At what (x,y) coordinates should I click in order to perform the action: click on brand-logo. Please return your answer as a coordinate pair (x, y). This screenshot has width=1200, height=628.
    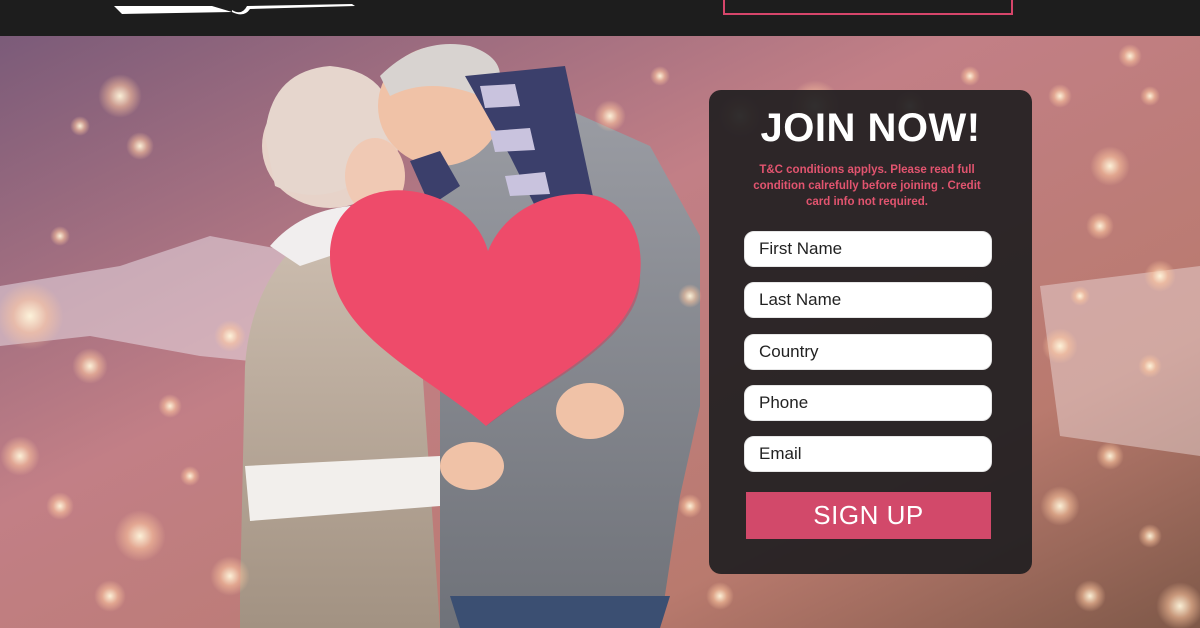
    Looking at the image, I should click on (234, 8).